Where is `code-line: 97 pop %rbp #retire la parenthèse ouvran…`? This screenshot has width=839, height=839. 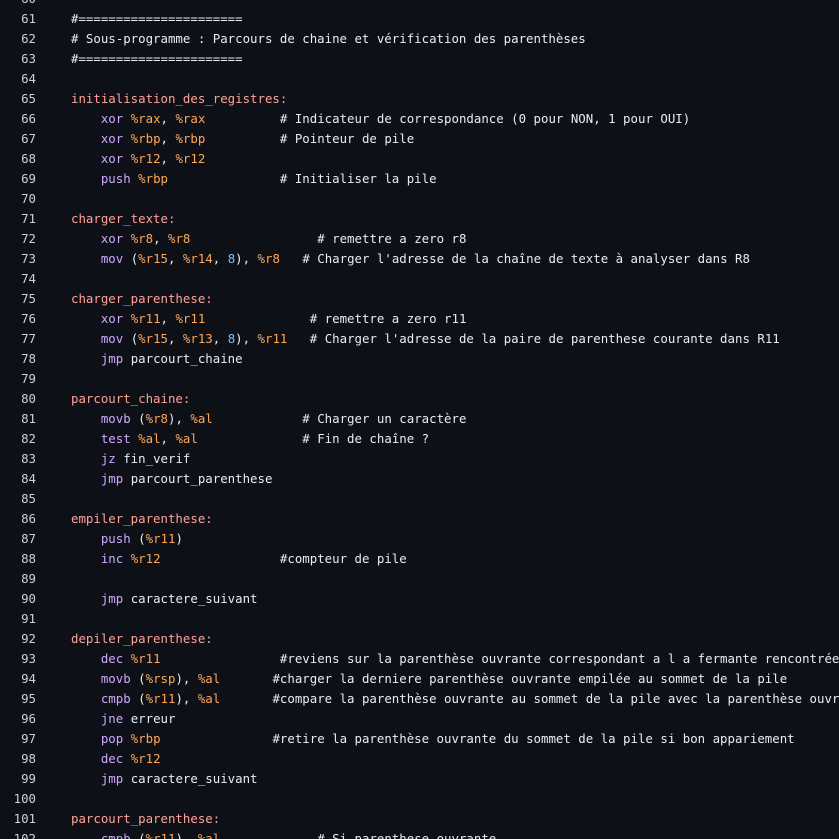 code-line: 97 pop %rbp #retire la parenthèse ouvran… is located at coordinates (419, 739).